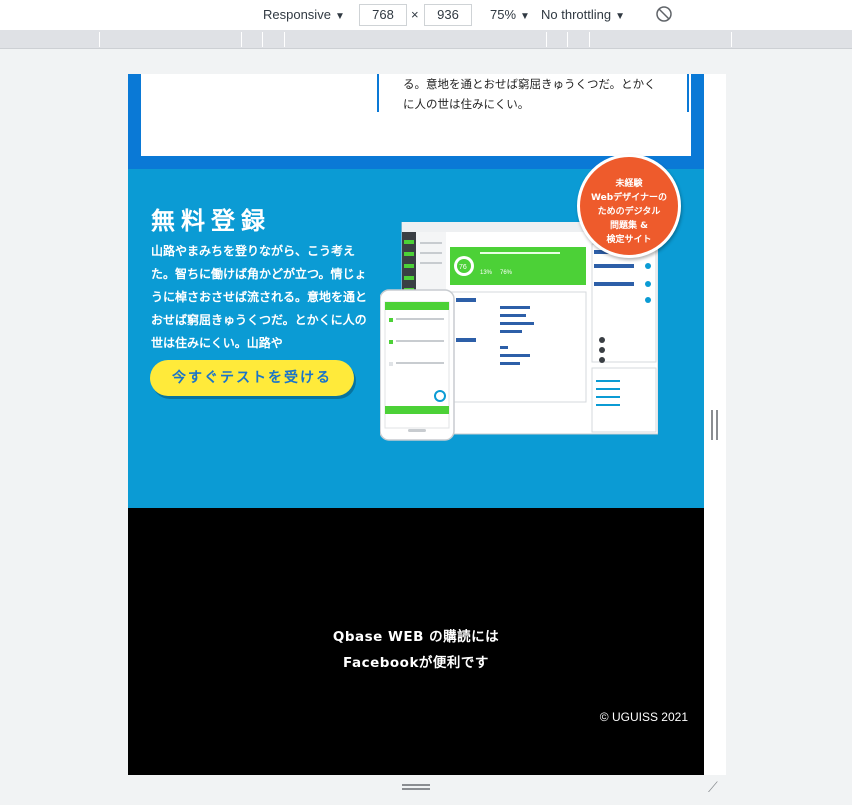  I want to click on badge-line: 未経験, so click(629, 184).